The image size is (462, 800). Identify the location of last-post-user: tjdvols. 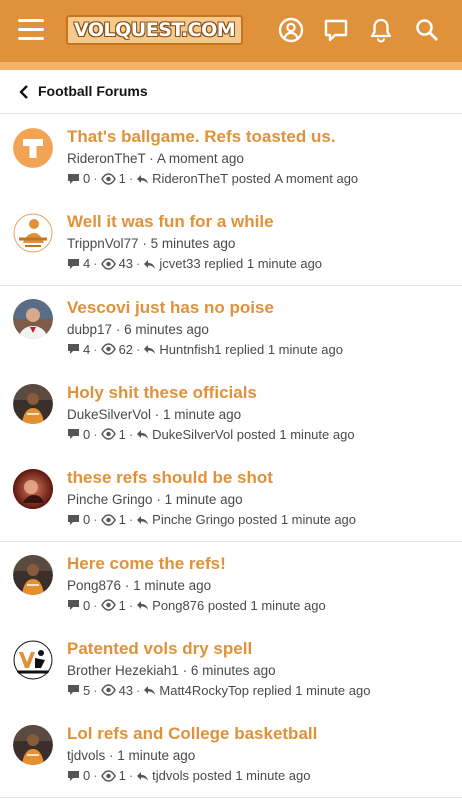
(170, 775).